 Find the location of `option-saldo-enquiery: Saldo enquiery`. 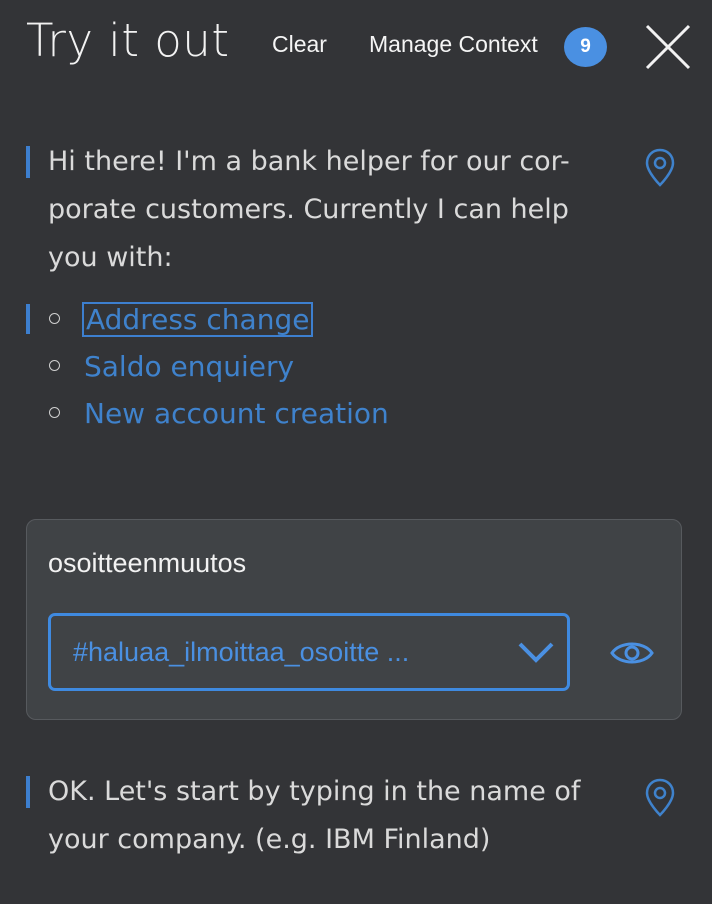

option-saldo-enquiery: Saldo enquiery is located at coordinates (276, 366).